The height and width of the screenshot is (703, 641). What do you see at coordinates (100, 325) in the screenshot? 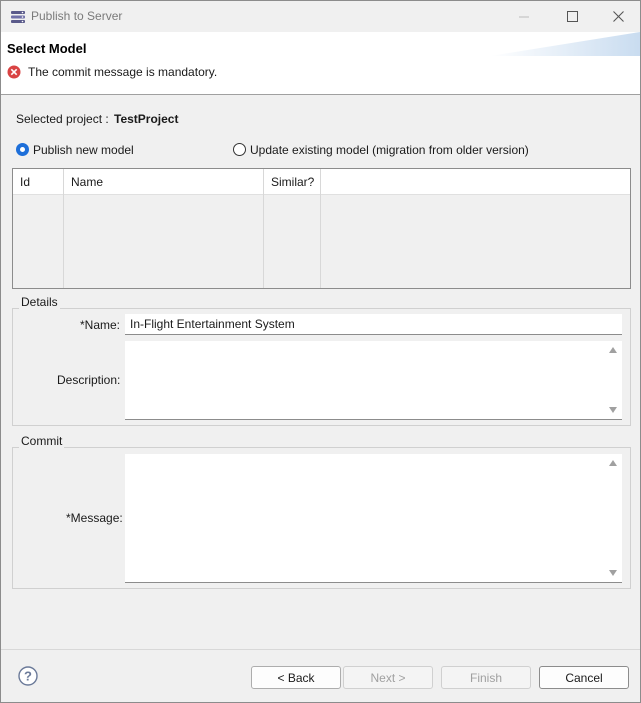
I see `name-label: *Name:` at bounding box center [100, 325].